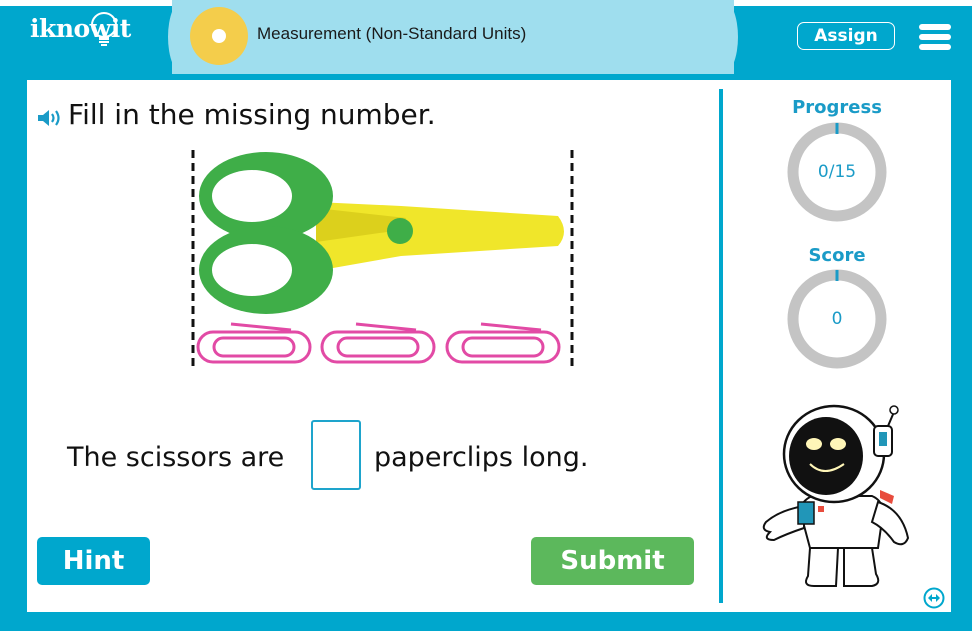 Image resolution: width=980 pixels, height=640 pixels. Describe the element at coordinates (481, 457) in the screenshot. I see `sentence-after: paperclips long.` at that location.